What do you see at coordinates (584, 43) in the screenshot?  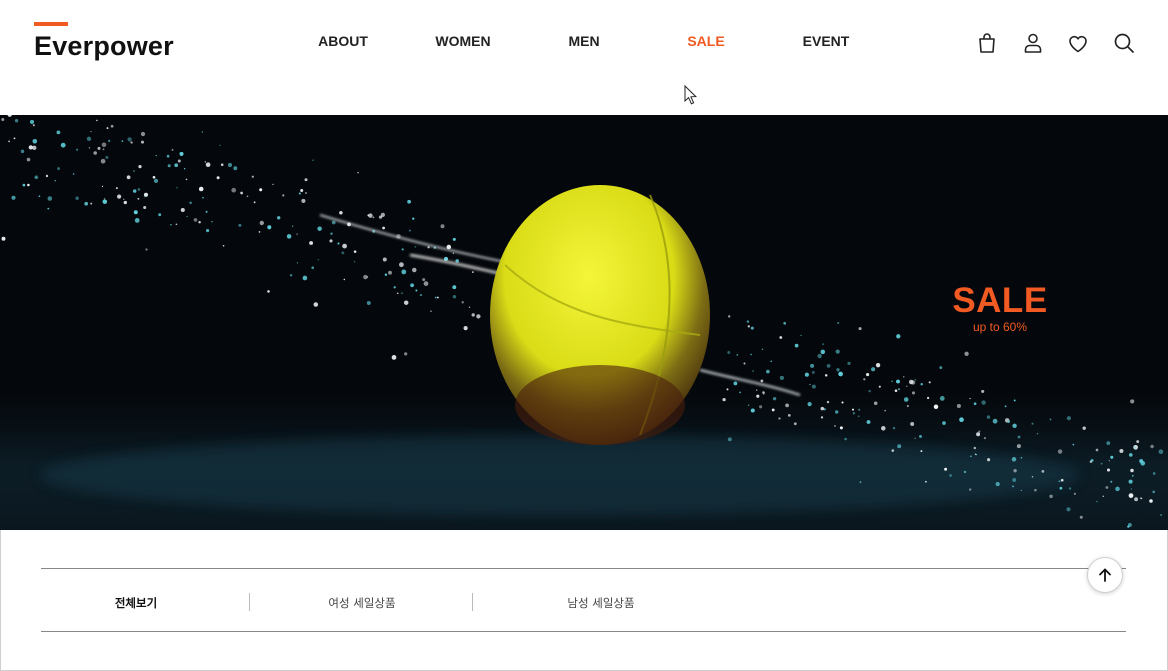 I see `header-icons` at bounding box center [584, 43].